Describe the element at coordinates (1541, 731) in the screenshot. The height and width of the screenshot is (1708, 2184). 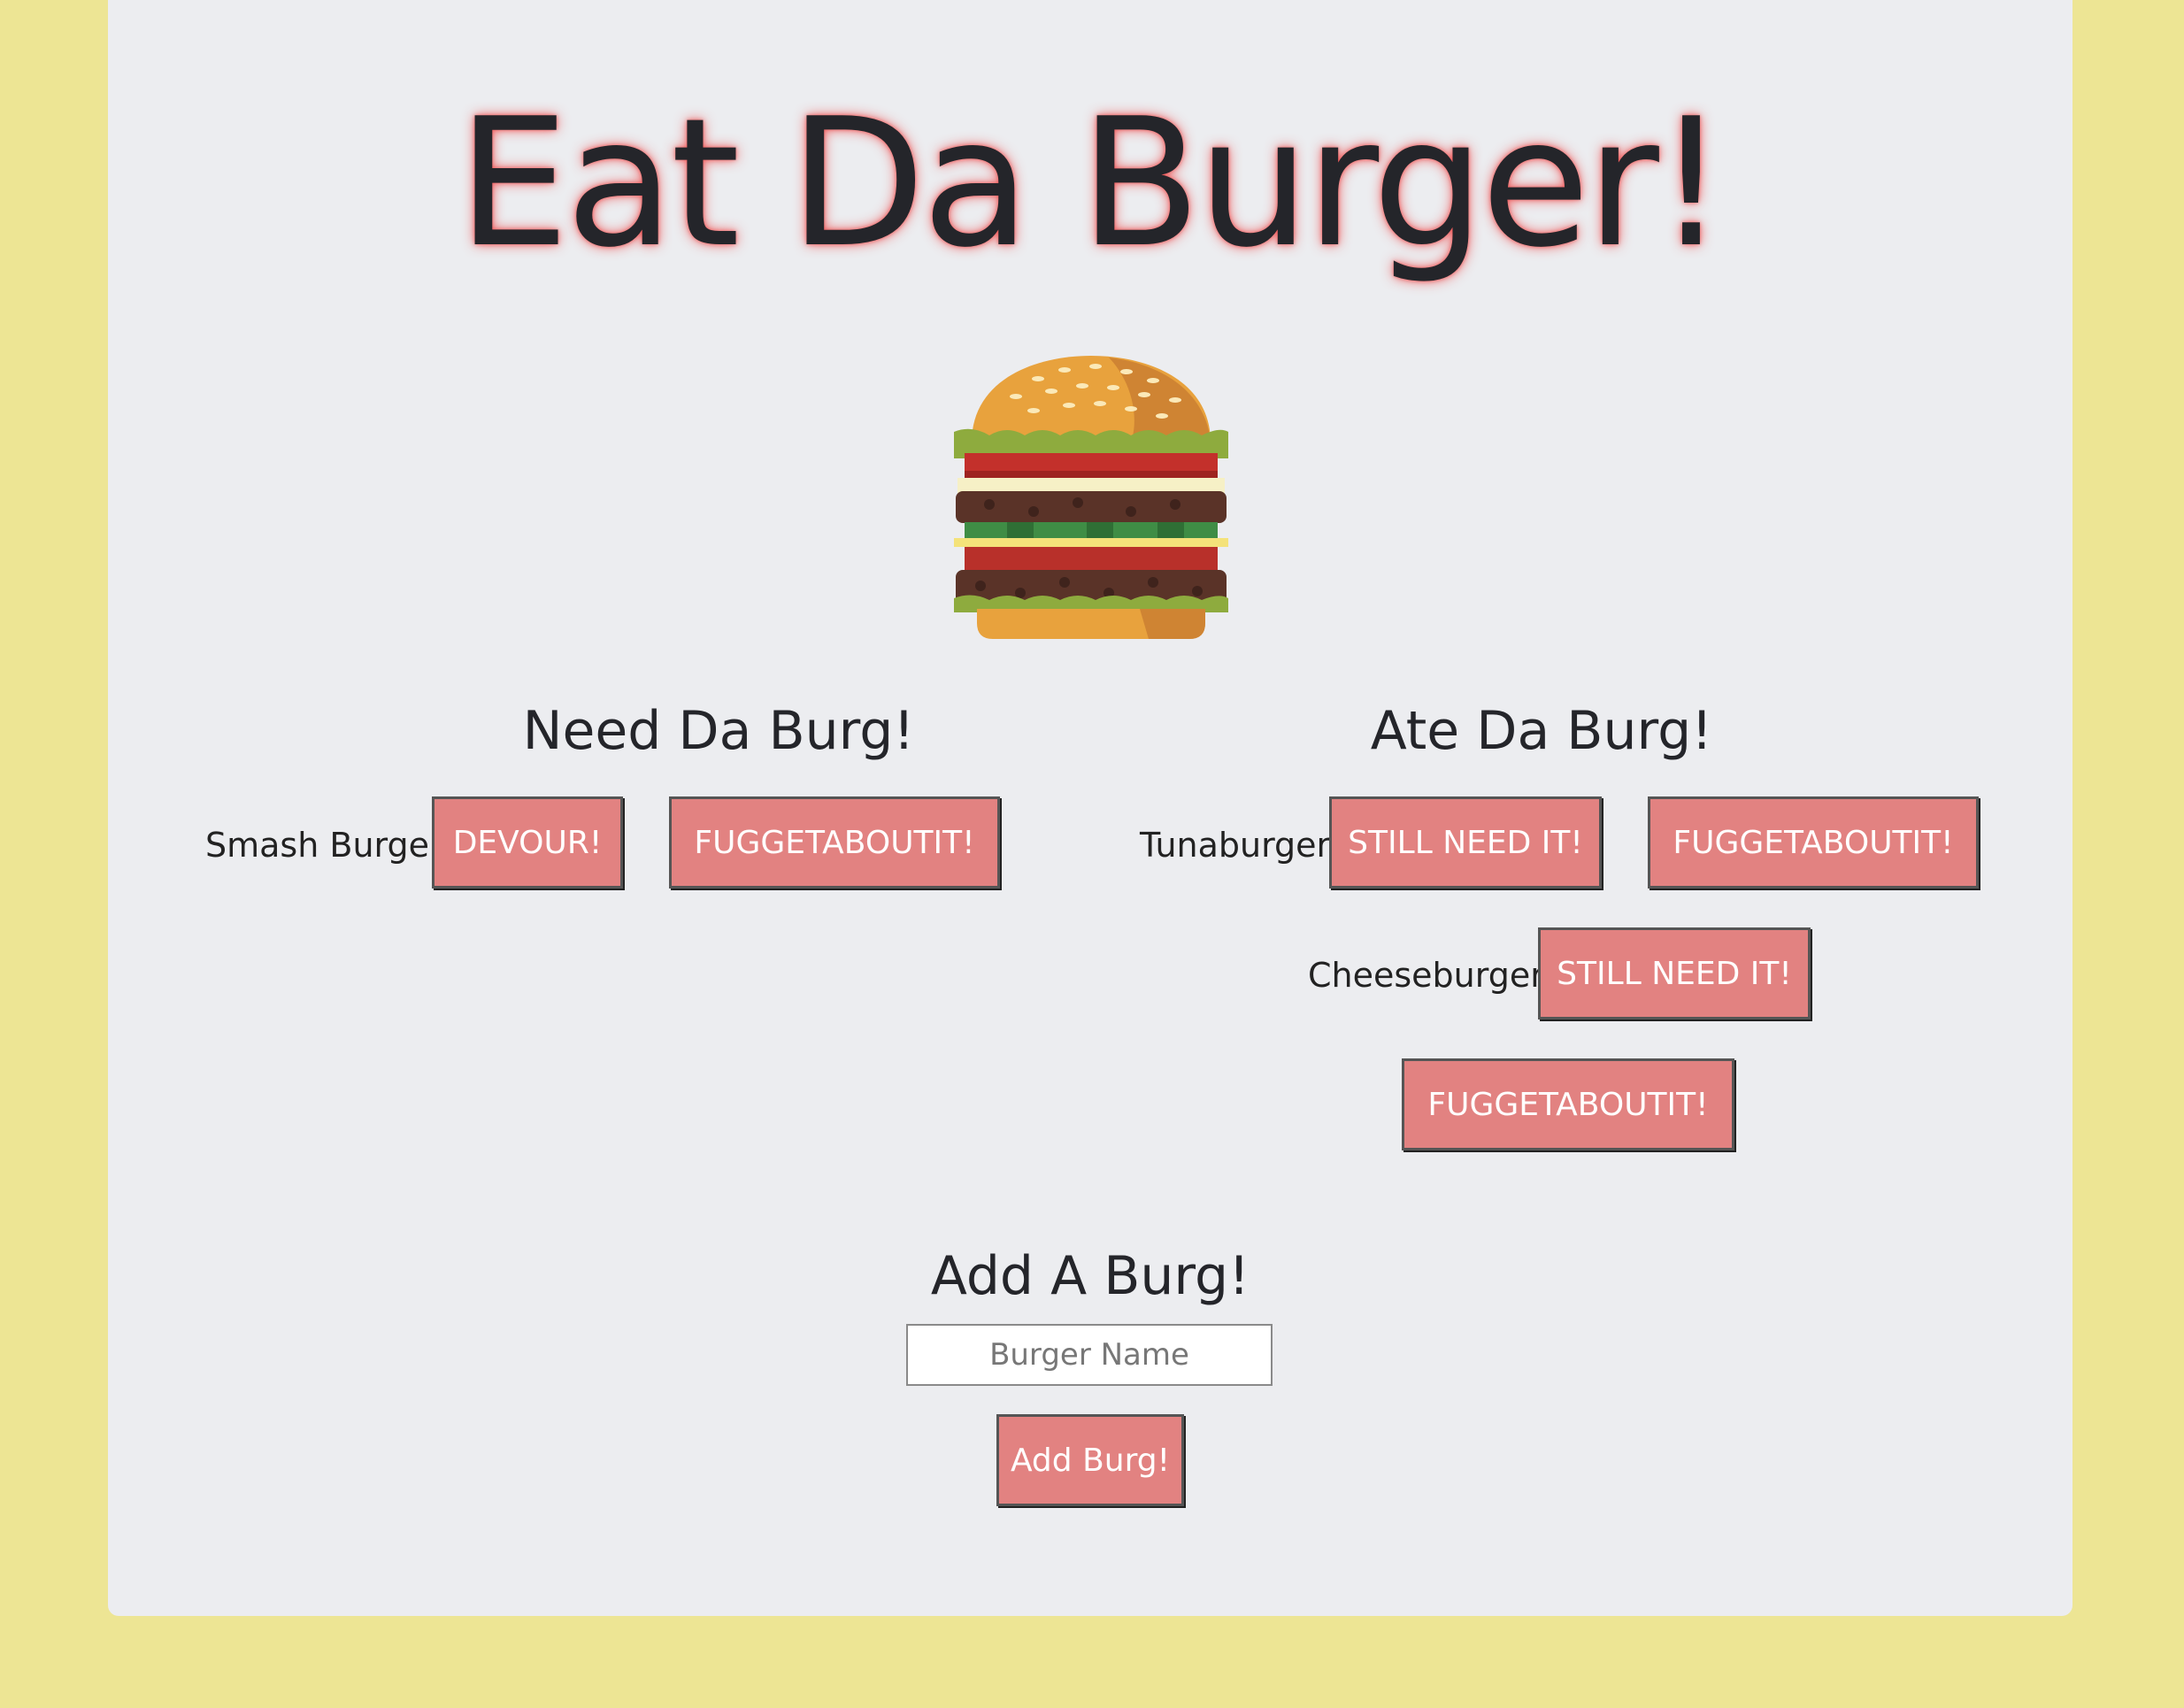
I see `ate-burgers-heading: Ate Da Burg!` at that location.